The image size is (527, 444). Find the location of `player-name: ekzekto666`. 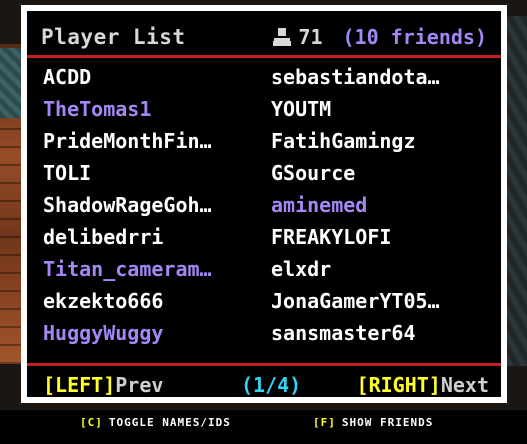

player-name: ekzekto666 is located at coordinates (103, 301).